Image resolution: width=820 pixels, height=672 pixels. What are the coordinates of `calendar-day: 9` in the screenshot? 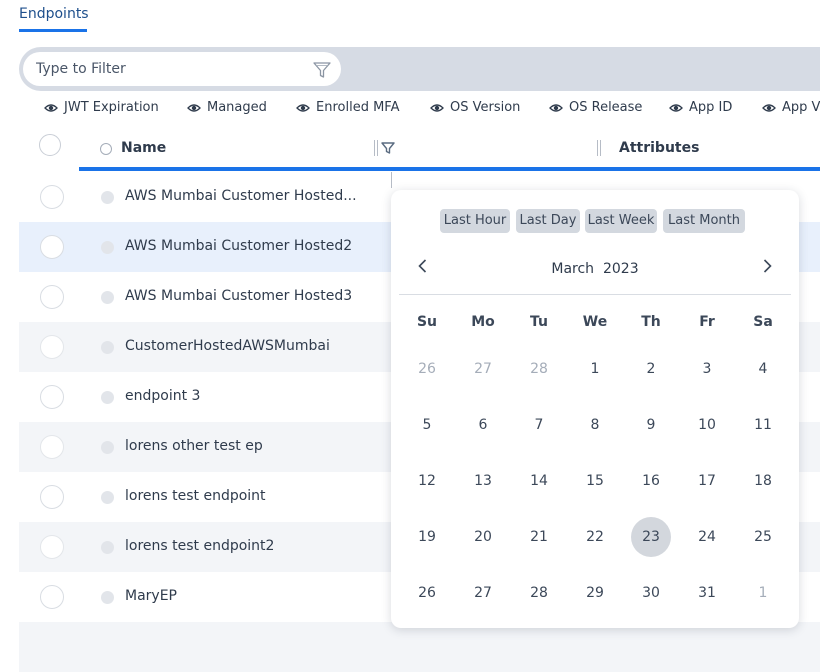 It's located at (651, 425).